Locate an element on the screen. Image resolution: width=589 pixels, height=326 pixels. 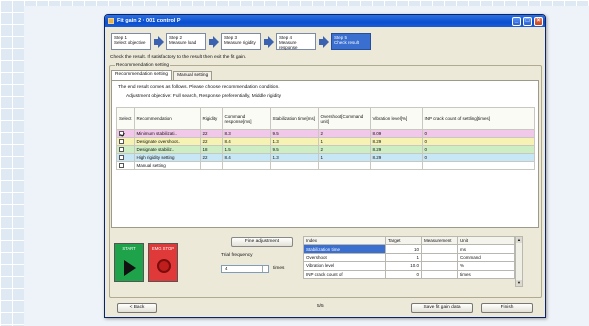
table-row: Minimum stabilizati.. 22 8.3 9.5 2 8.09 0 is located at coordinates (326, 133).